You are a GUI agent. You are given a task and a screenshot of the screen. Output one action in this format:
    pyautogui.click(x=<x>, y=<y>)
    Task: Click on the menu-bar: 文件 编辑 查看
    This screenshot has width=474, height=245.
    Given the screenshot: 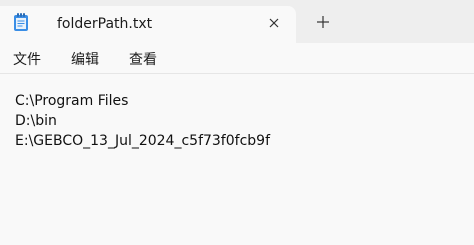 What is the action you would take?
    pyautogui.click(x=237, y=58)
    